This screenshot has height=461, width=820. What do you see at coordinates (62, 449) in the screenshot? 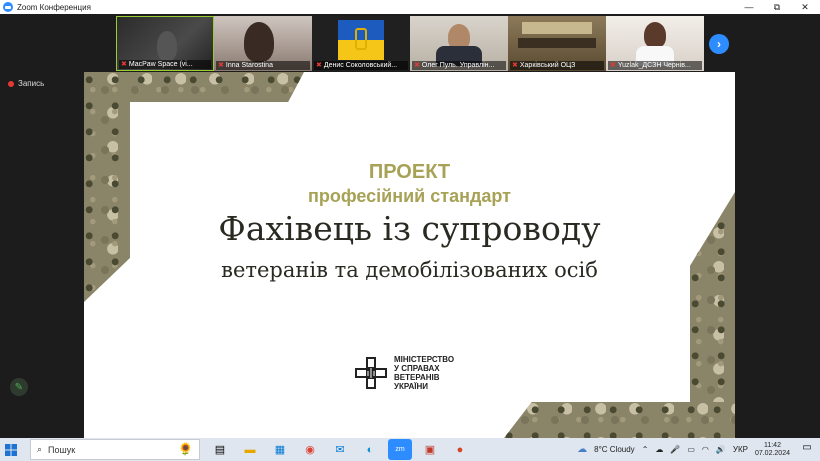
I see `search-label: Пошук` at bounding box center [62, 449].